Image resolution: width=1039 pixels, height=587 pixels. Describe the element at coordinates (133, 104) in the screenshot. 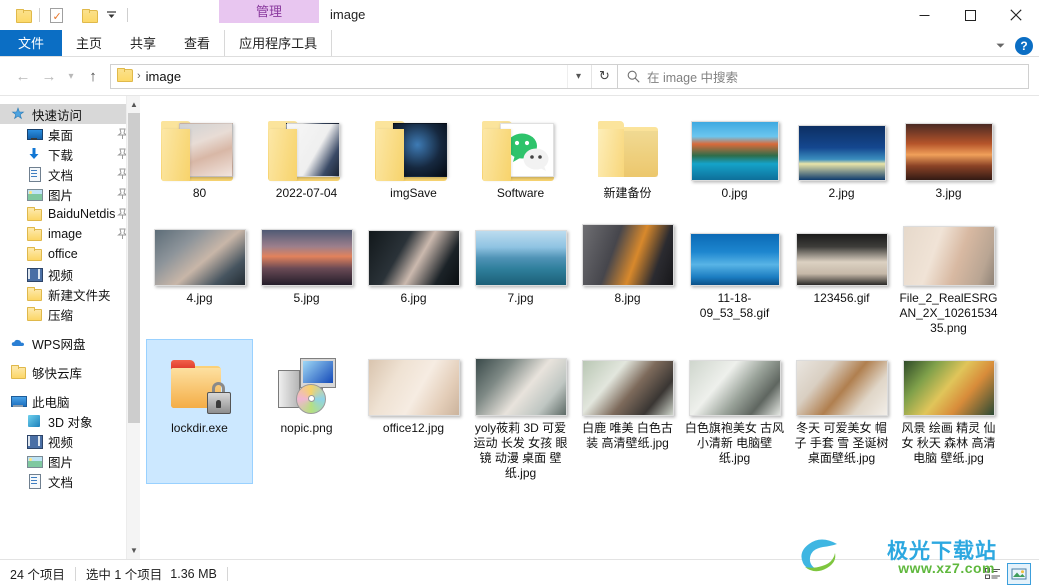

I see `scroll-up-button: ▲` at that location.